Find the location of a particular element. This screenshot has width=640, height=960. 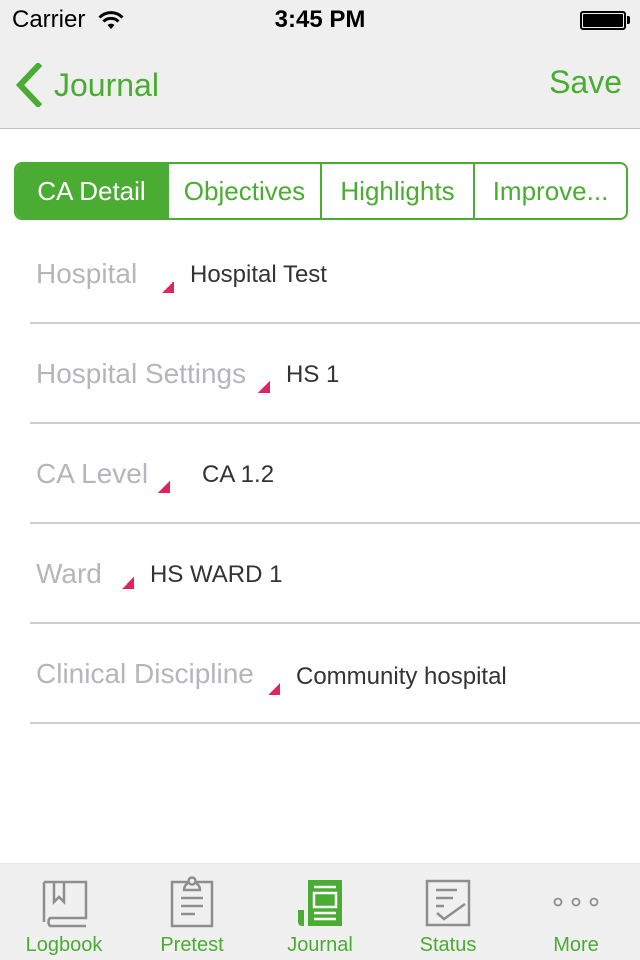

battery-fill is located at coordinates (603, 20).